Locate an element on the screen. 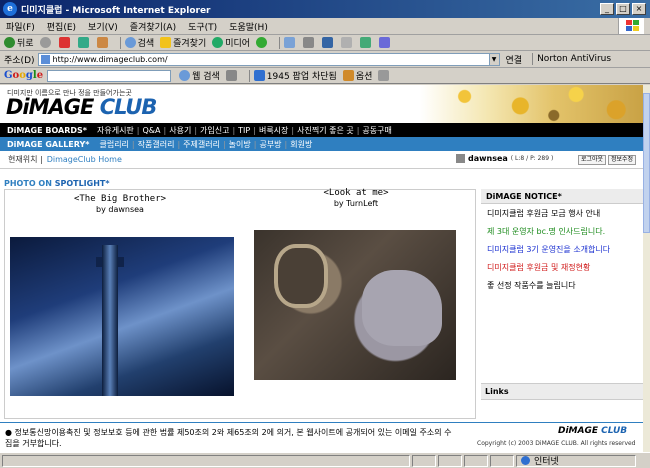 This screenshot has height=468, width=650. research-button is located at coordinates (385, 42).